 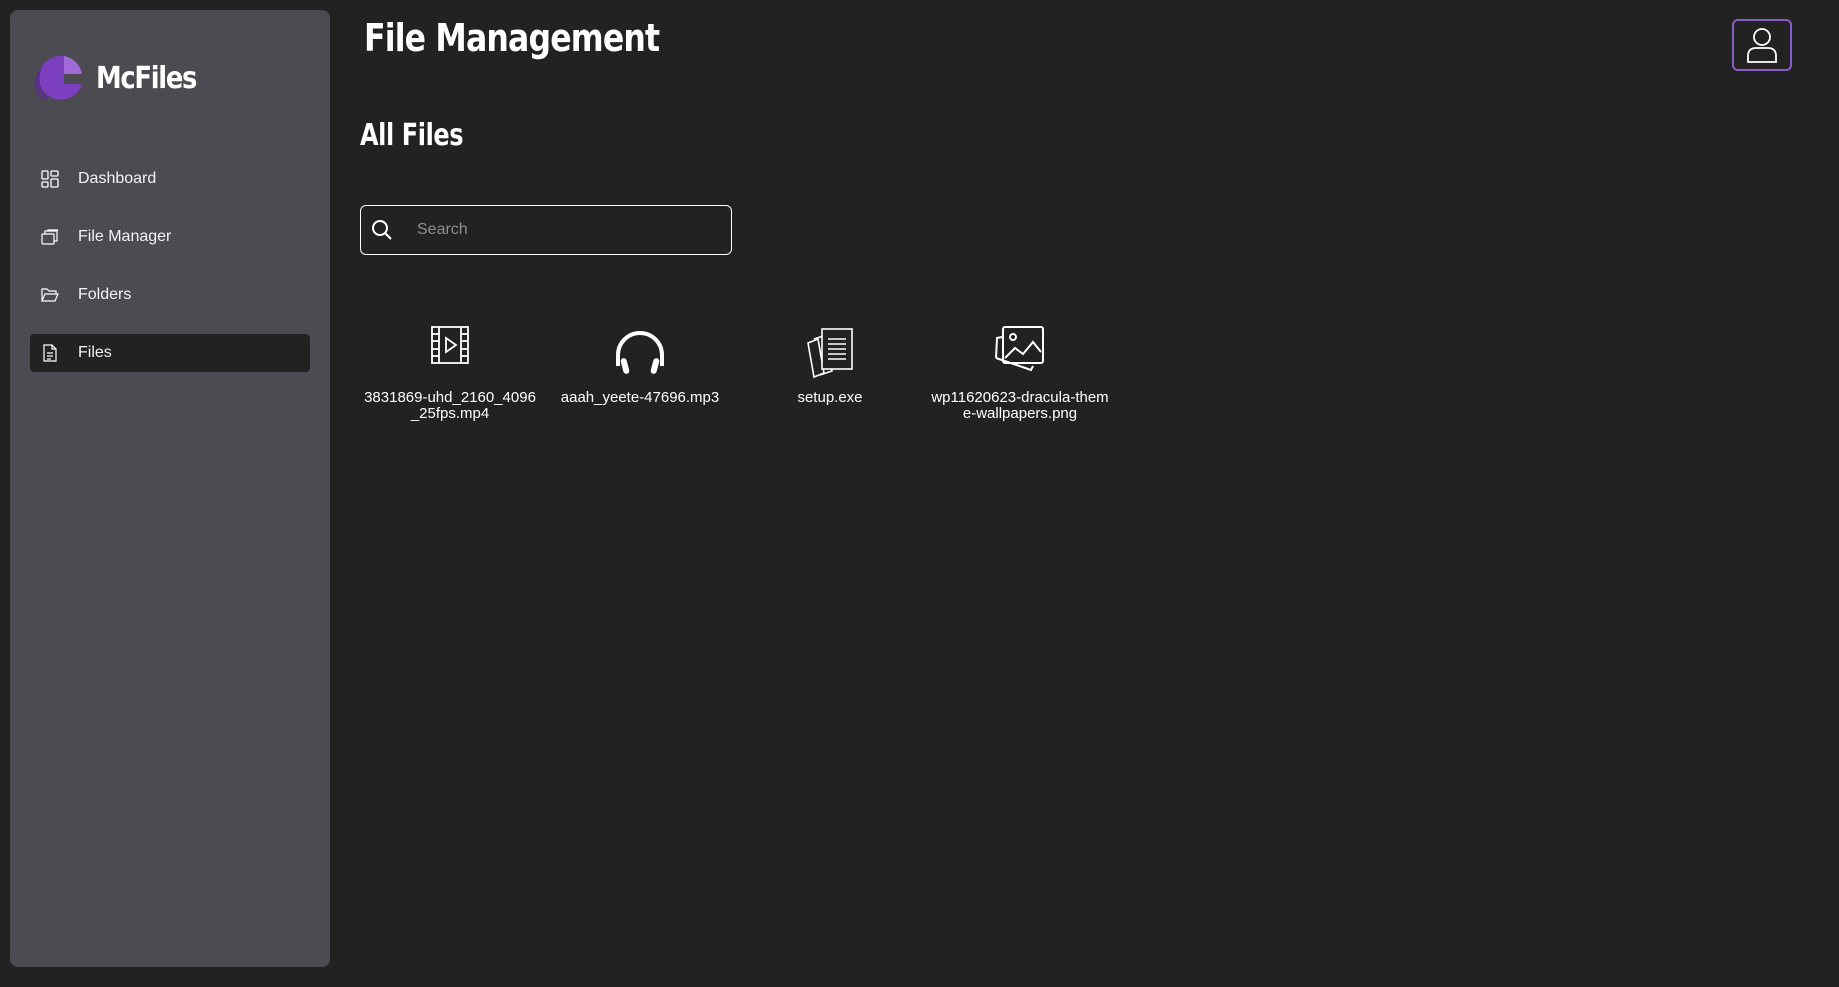 What do you see at coordinates (640, 345) in the screenshot?
I see `headphones-icon` at bounding box center [640, 345].